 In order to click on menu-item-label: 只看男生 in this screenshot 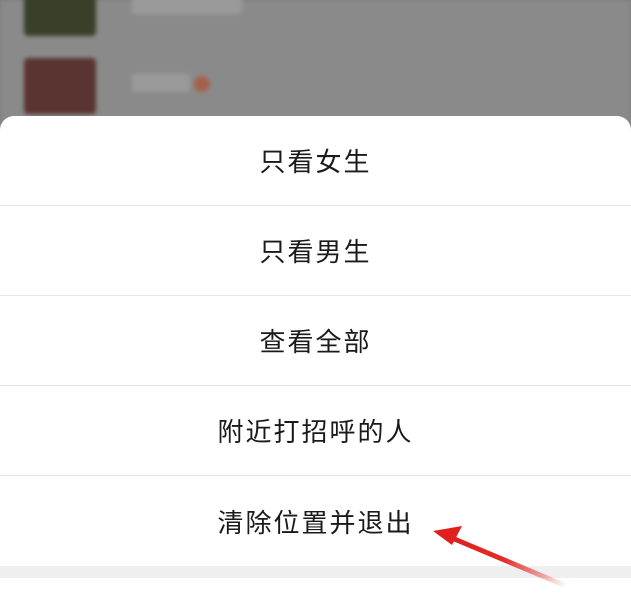, I will do `click(315, 253)`.